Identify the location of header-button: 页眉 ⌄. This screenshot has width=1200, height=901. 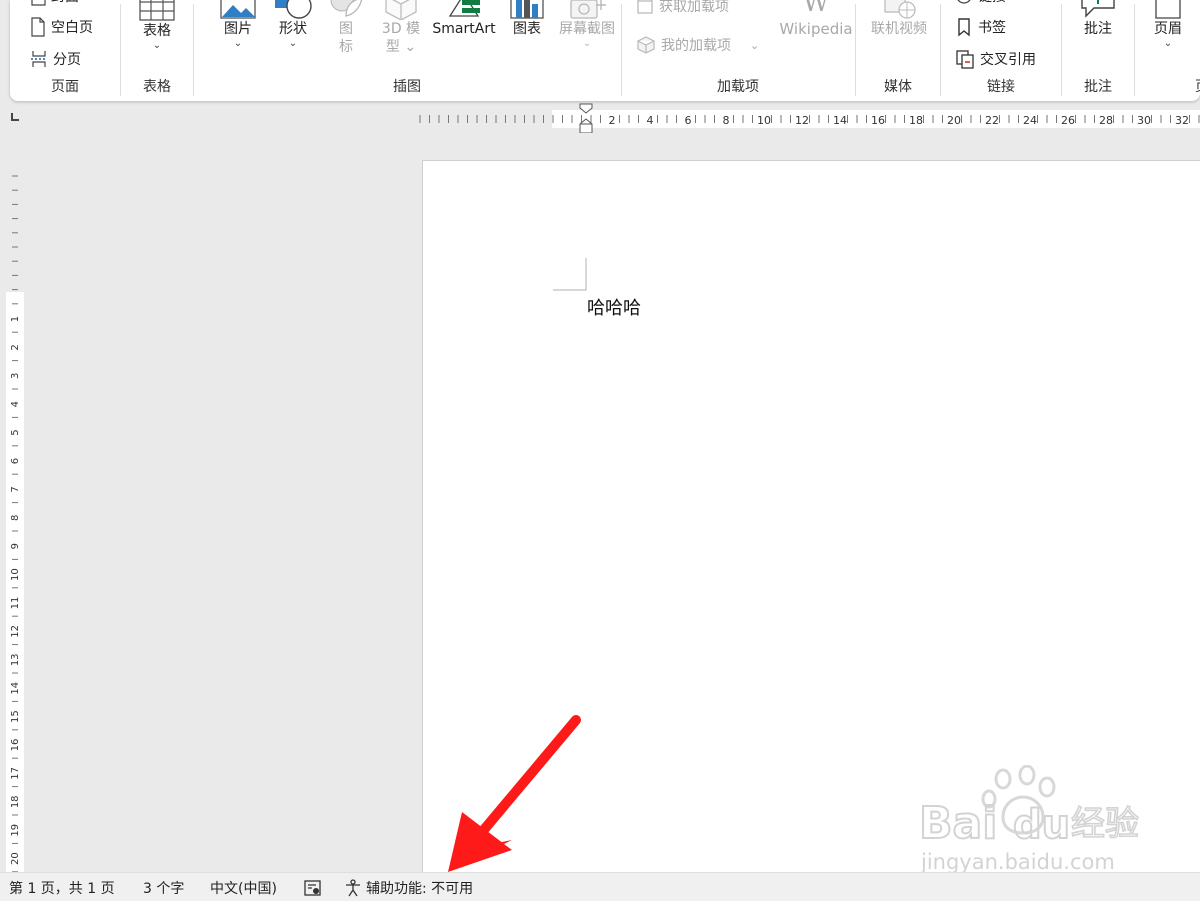
(1168, 25).